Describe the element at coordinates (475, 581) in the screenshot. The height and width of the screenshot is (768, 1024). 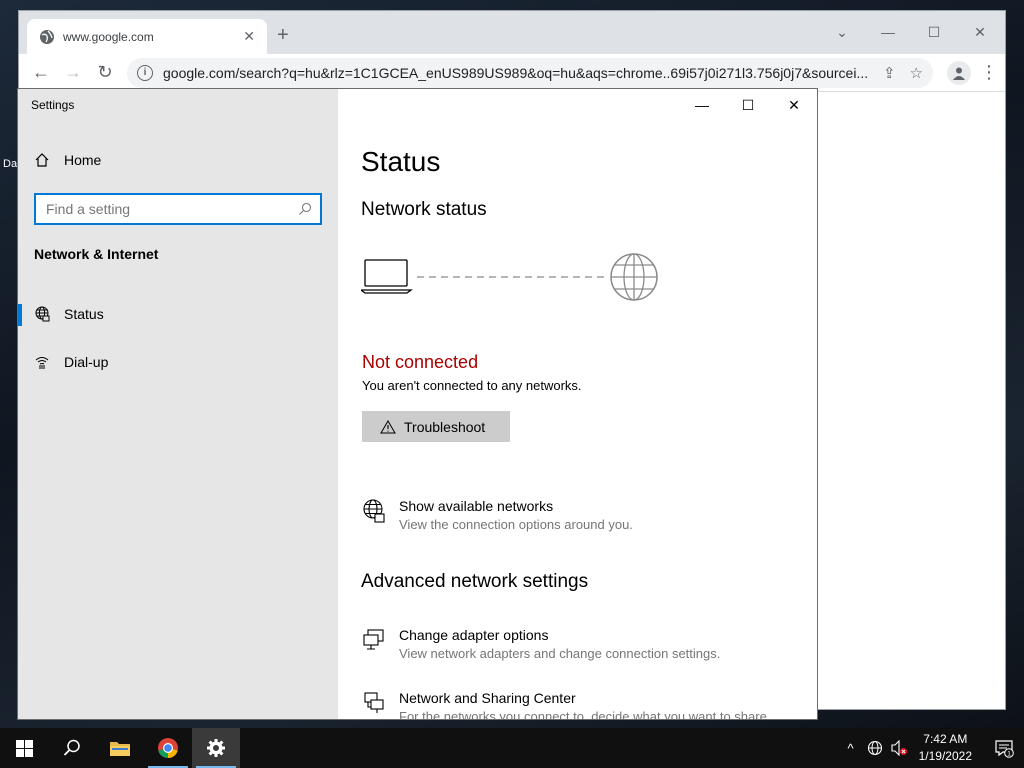
I see `advanced-settings-heading: Advanced network settings` at that location.